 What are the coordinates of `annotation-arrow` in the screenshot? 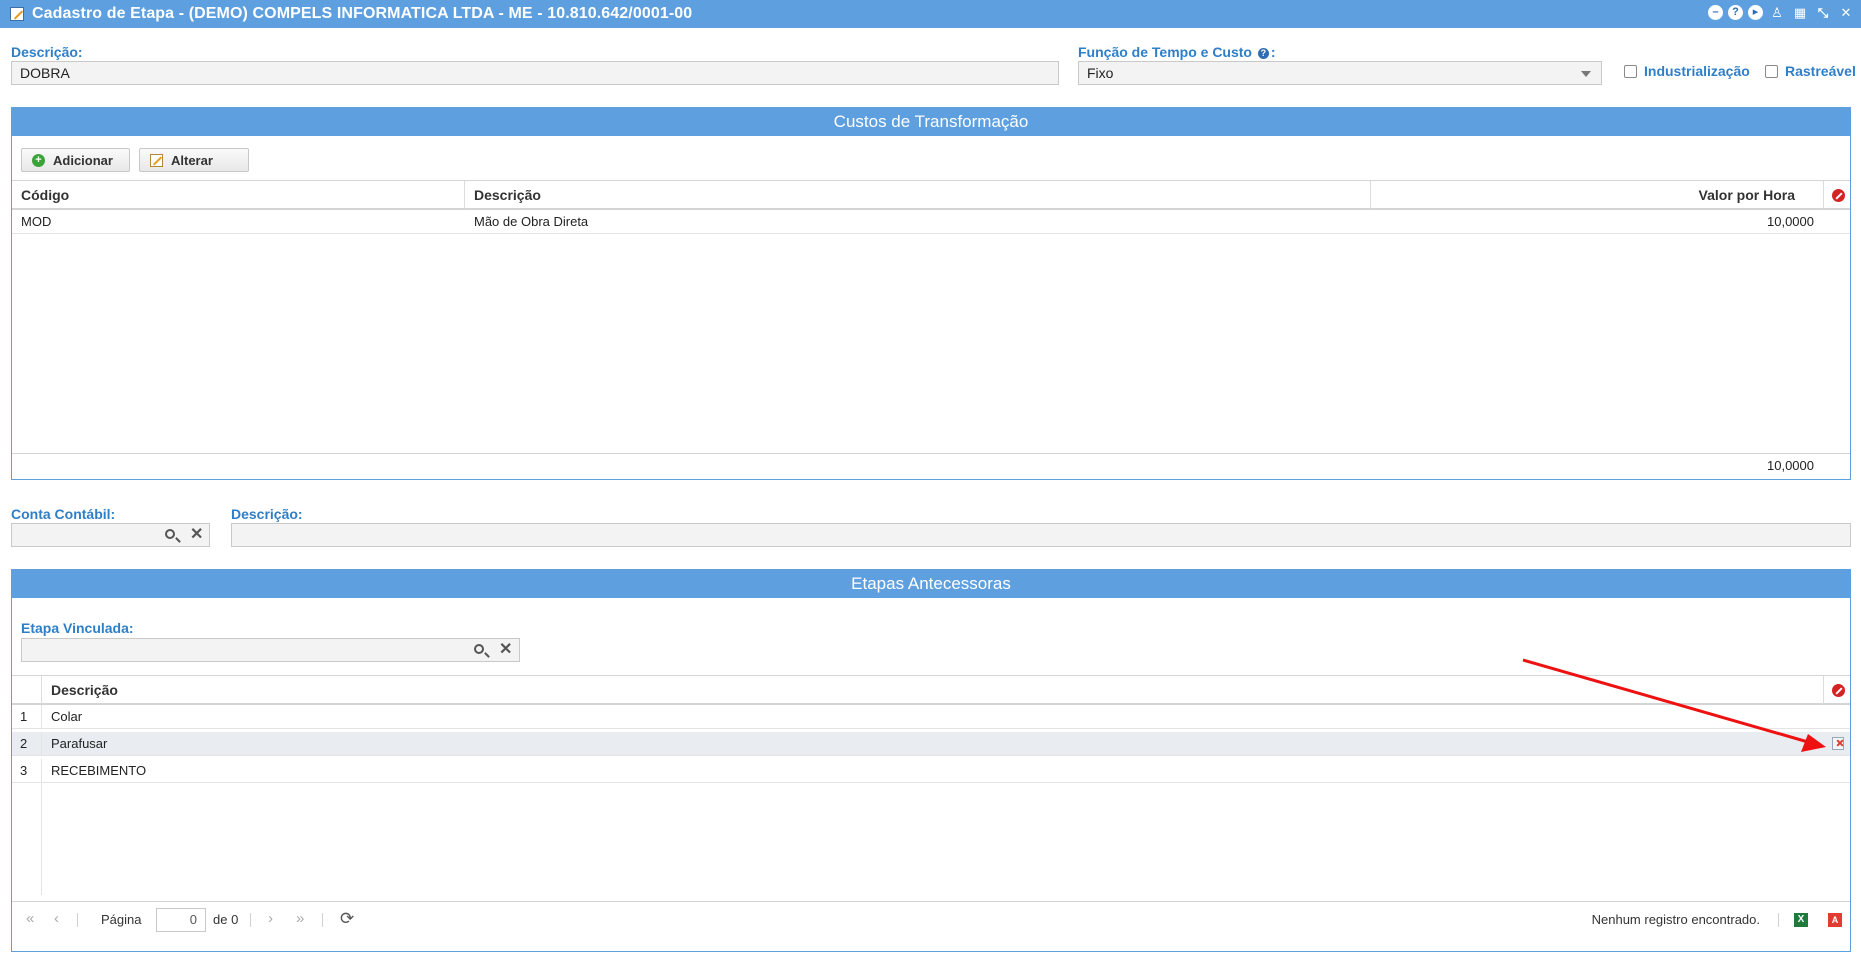 It's located at (1674, 705).